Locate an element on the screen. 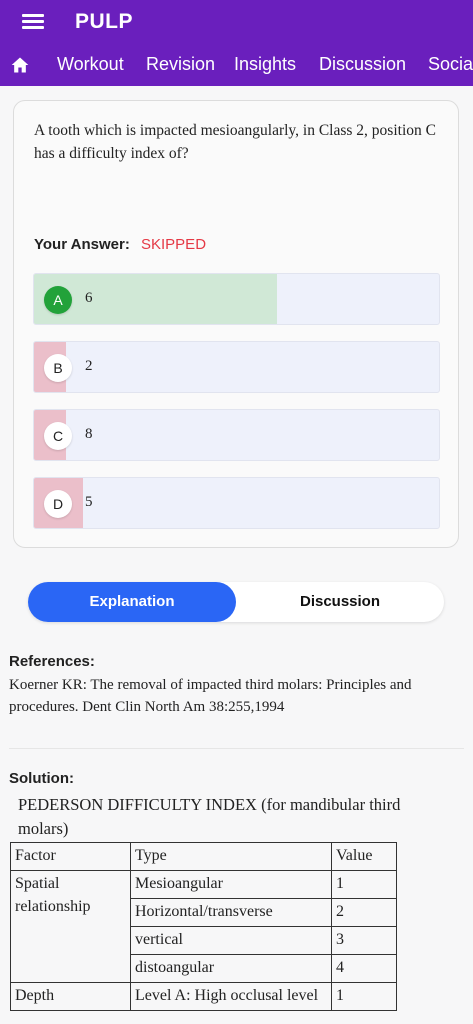  explanation-discussion-toggle: Explanation Discussion is located at coordinates (236, 602).